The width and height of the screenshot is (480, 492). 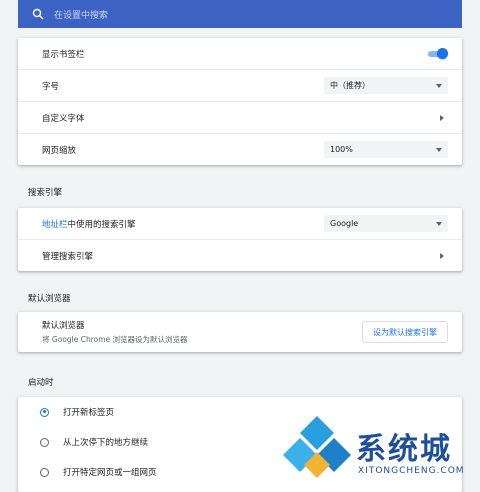 What do you see at coordinates (45, 193) in the screenshot?
I see `search-engine-section-title: 搜索引擎` at bounding box center [45, 193].